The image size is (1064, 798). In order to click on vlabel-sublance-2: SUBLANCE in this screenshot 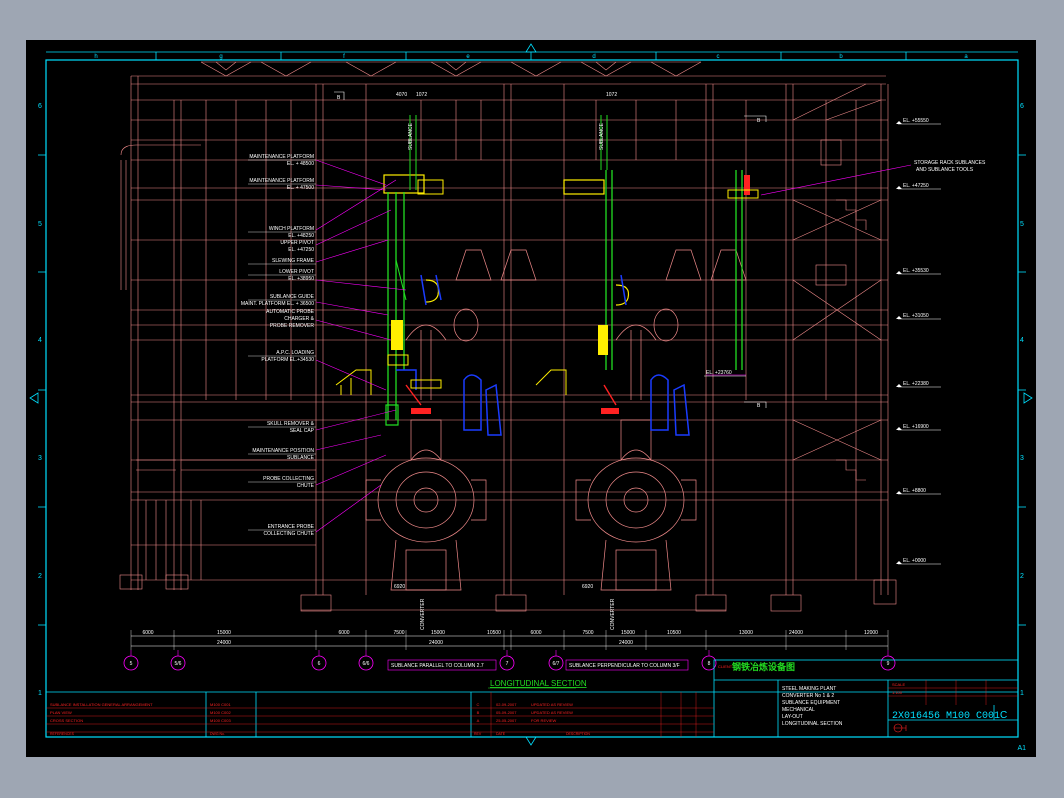, I will do `click(602, 136)`.